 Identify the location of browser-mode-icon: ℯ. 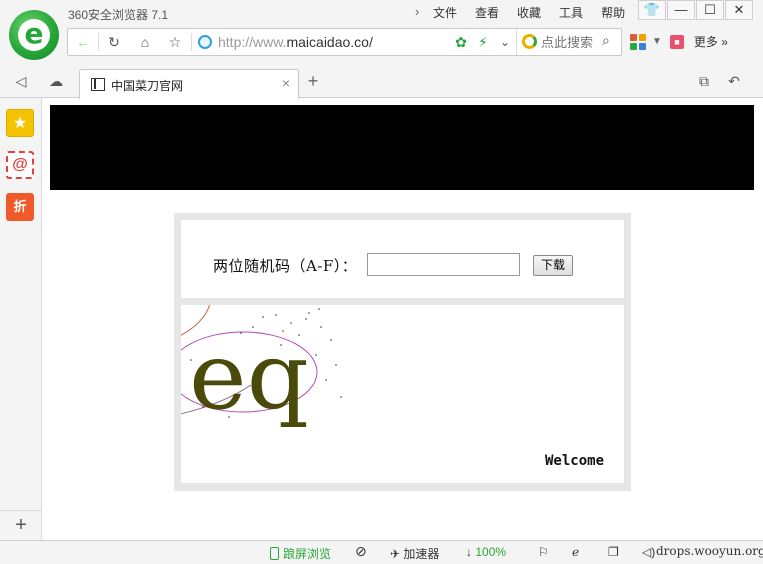
(575, 552).